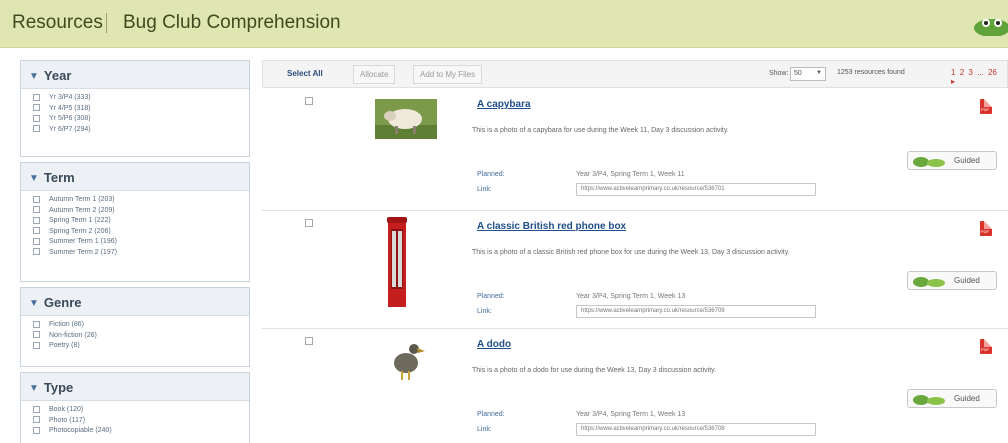 The image size is (1008, 443). I want to click on filter-option: Spring Term 2 (206), so click(141, 232).